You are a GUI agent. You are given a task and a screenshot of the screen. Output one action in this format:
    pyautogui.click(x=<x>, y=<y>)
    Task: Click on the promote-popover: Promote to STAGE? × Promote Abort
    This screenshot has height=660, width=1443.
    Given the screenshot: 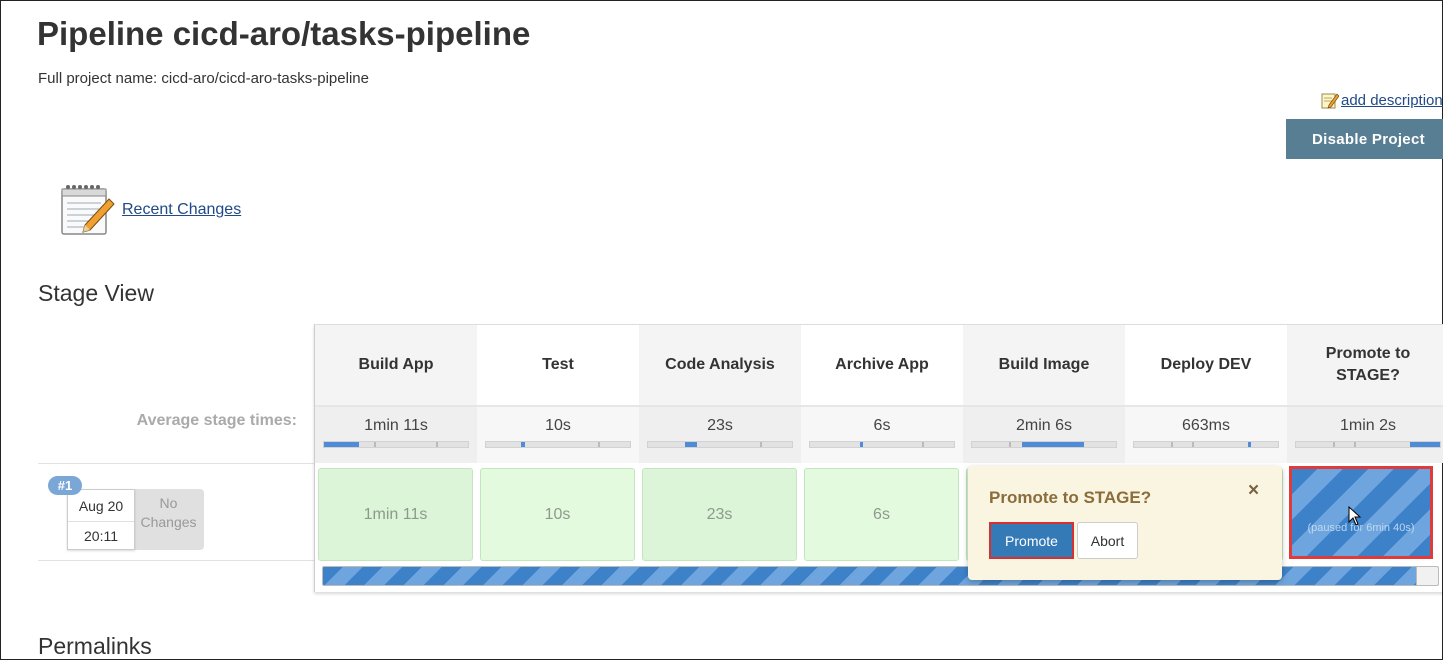 What is the action you would take?
    pyautogui.click(x=1125, y=523)
    